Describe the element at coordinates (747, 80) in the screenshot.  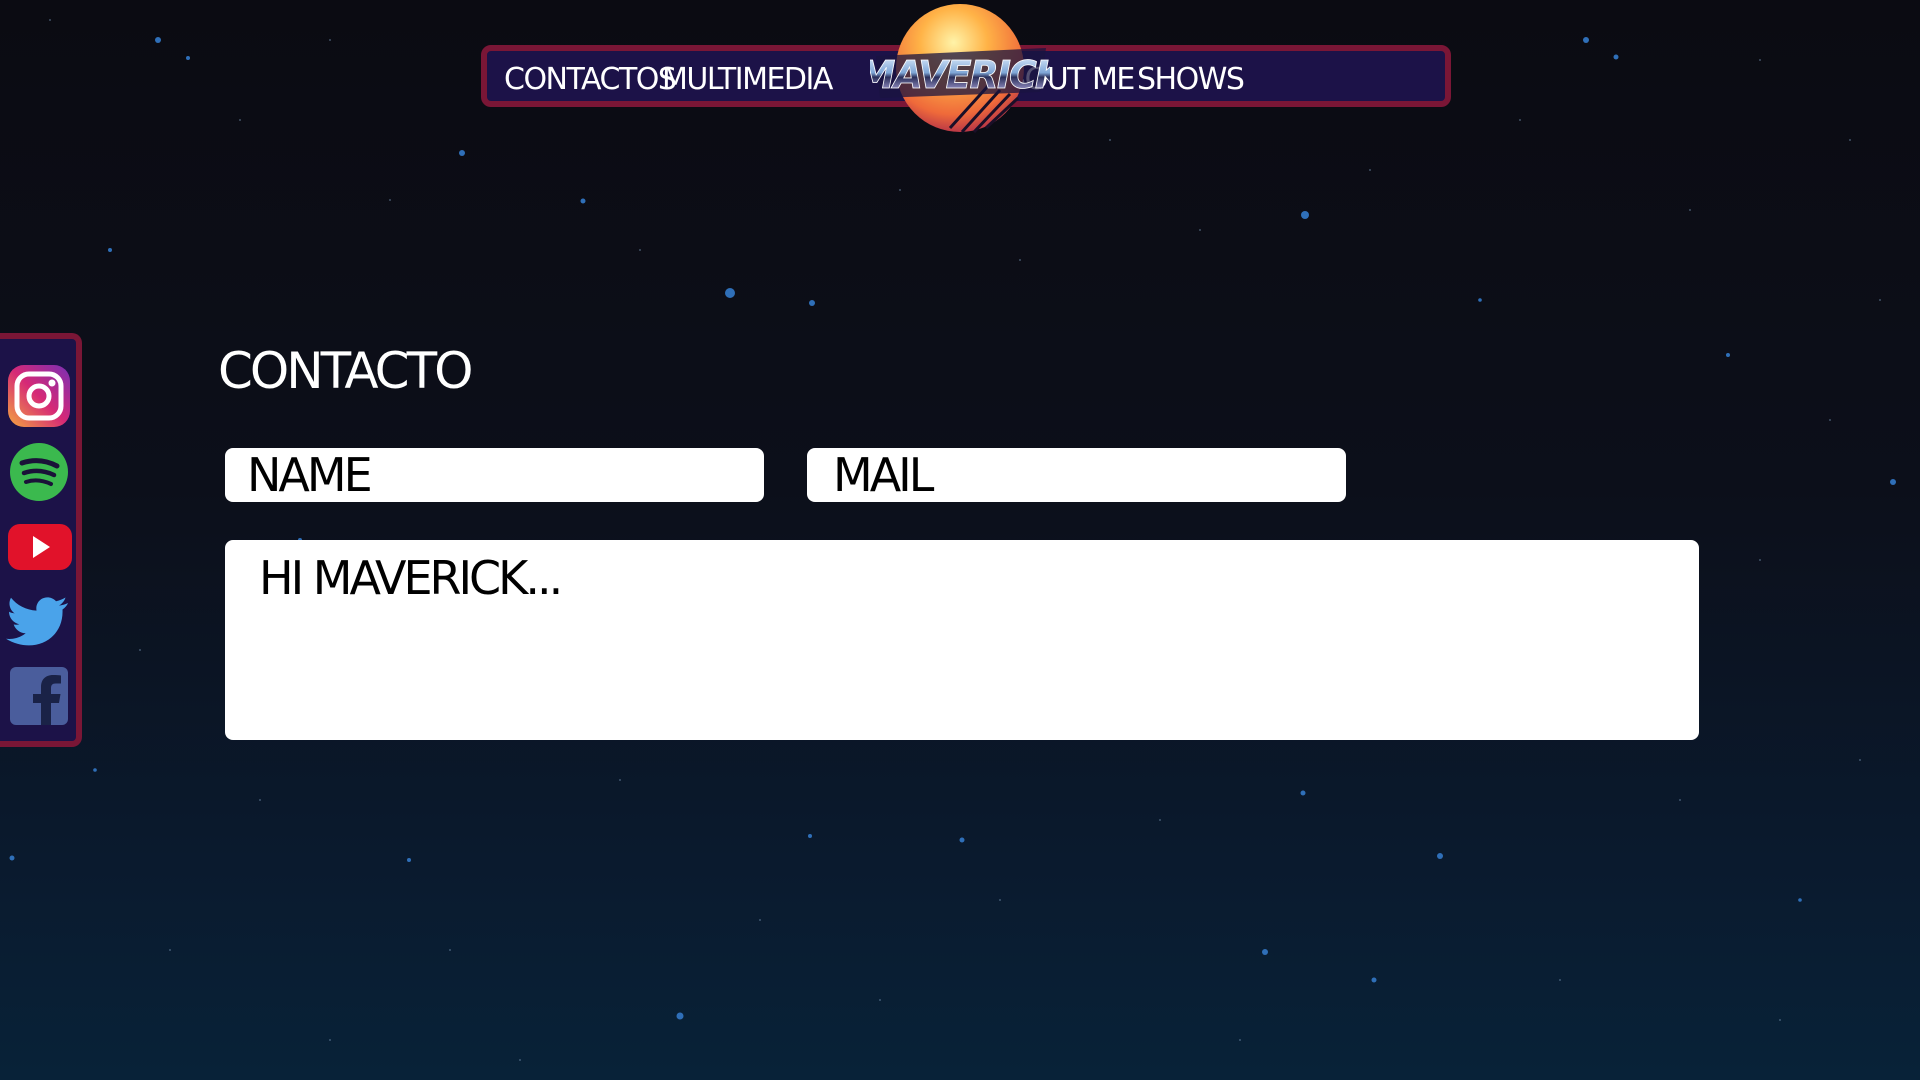
I see `nav-link-multimedia: MULTIMEDIA` at that location.